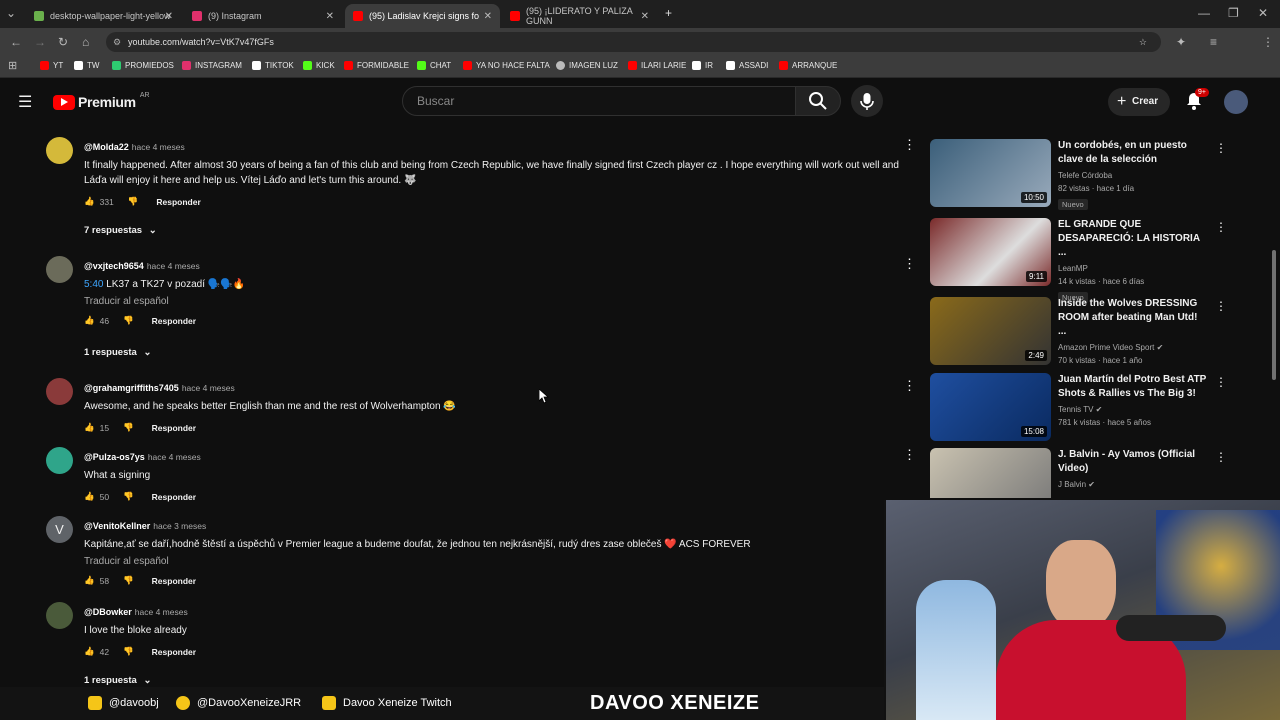 This screenshot has width=1280, height=720. Describe the element at coordinates (106, 147) in the screenshot. I see `comment-author: @Molda22` at that location.